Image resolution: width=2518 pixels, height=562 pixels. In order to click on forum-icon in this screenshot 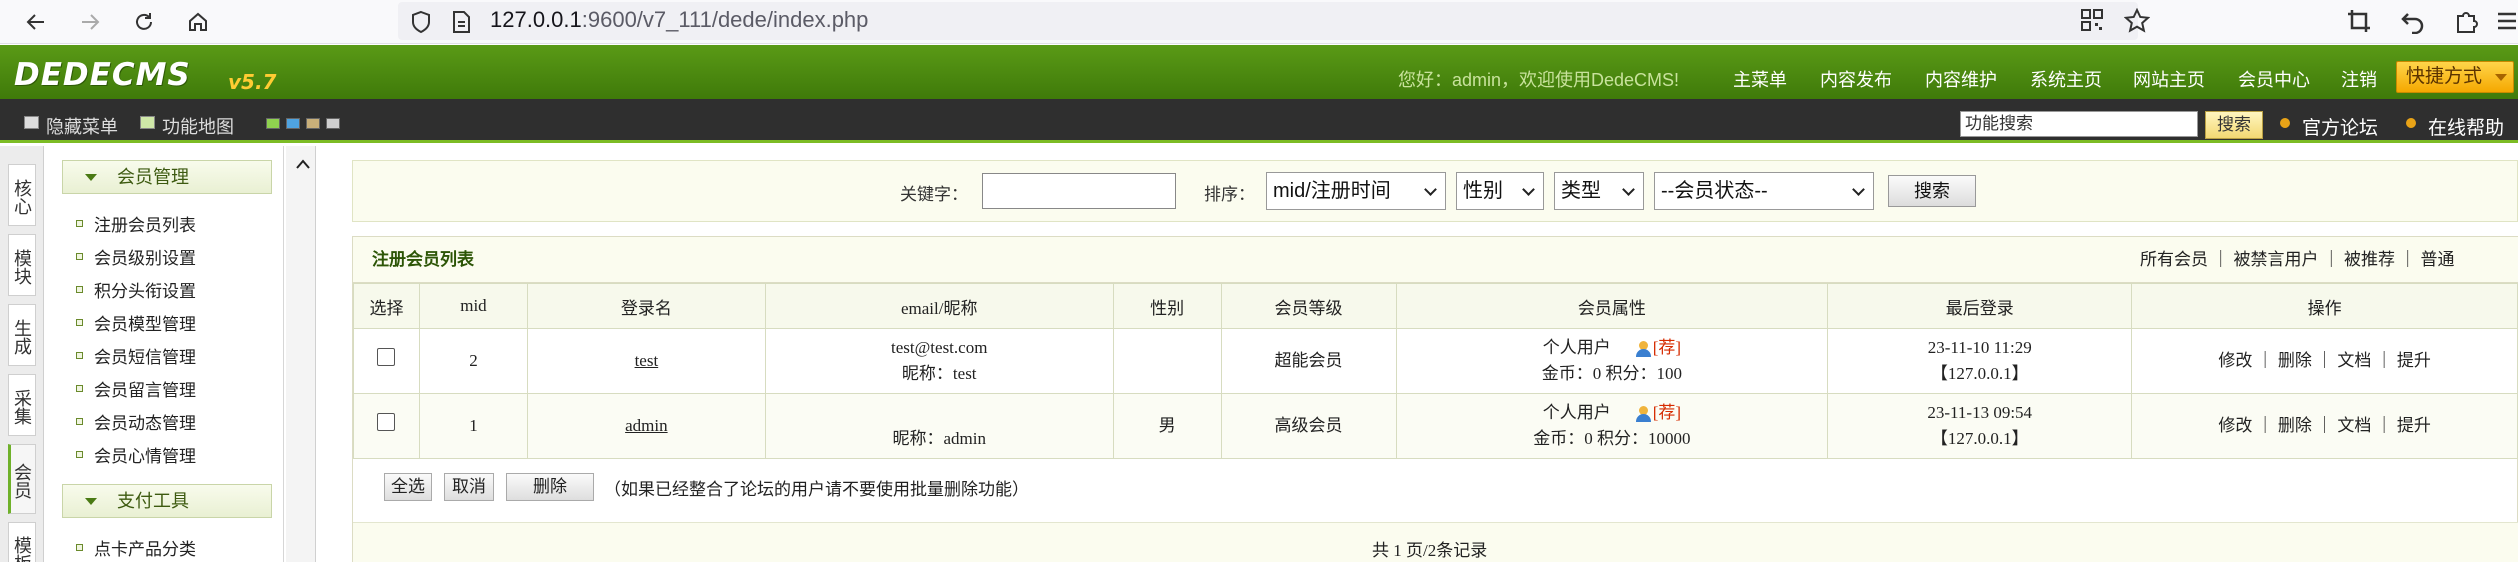, I will do `click(2285, 123)`.